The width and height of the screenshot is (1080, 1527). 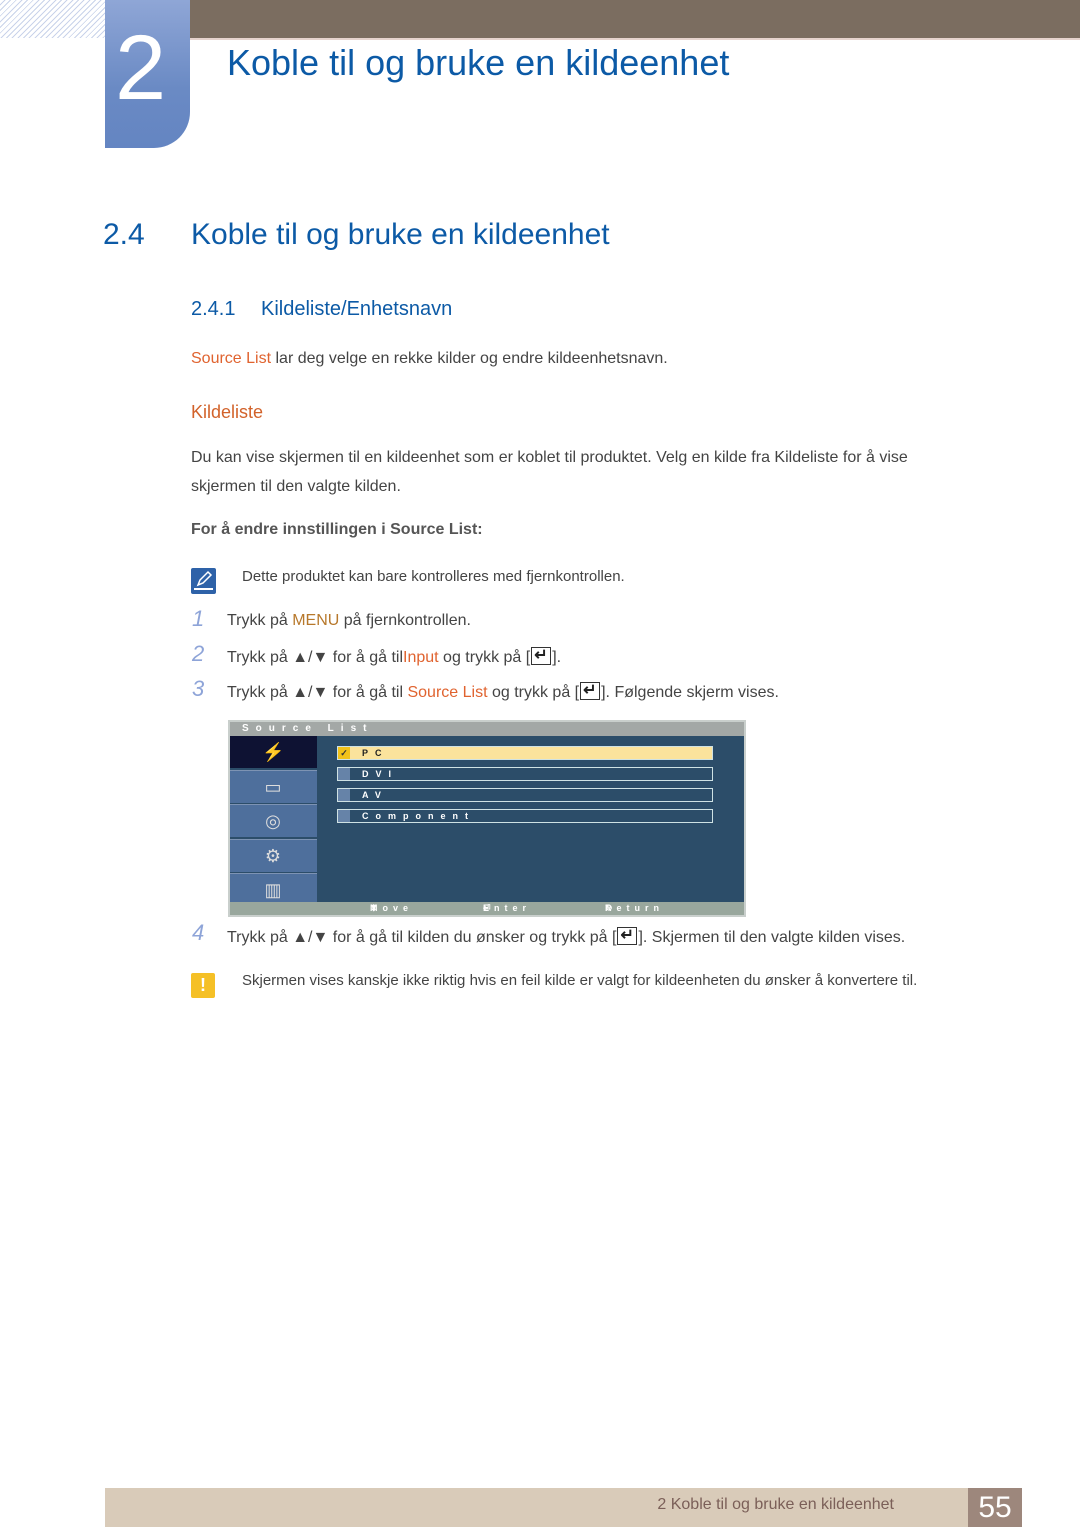 I want to click on osd-source-item-pc: ✓ PC, so click(x=525, y=753).